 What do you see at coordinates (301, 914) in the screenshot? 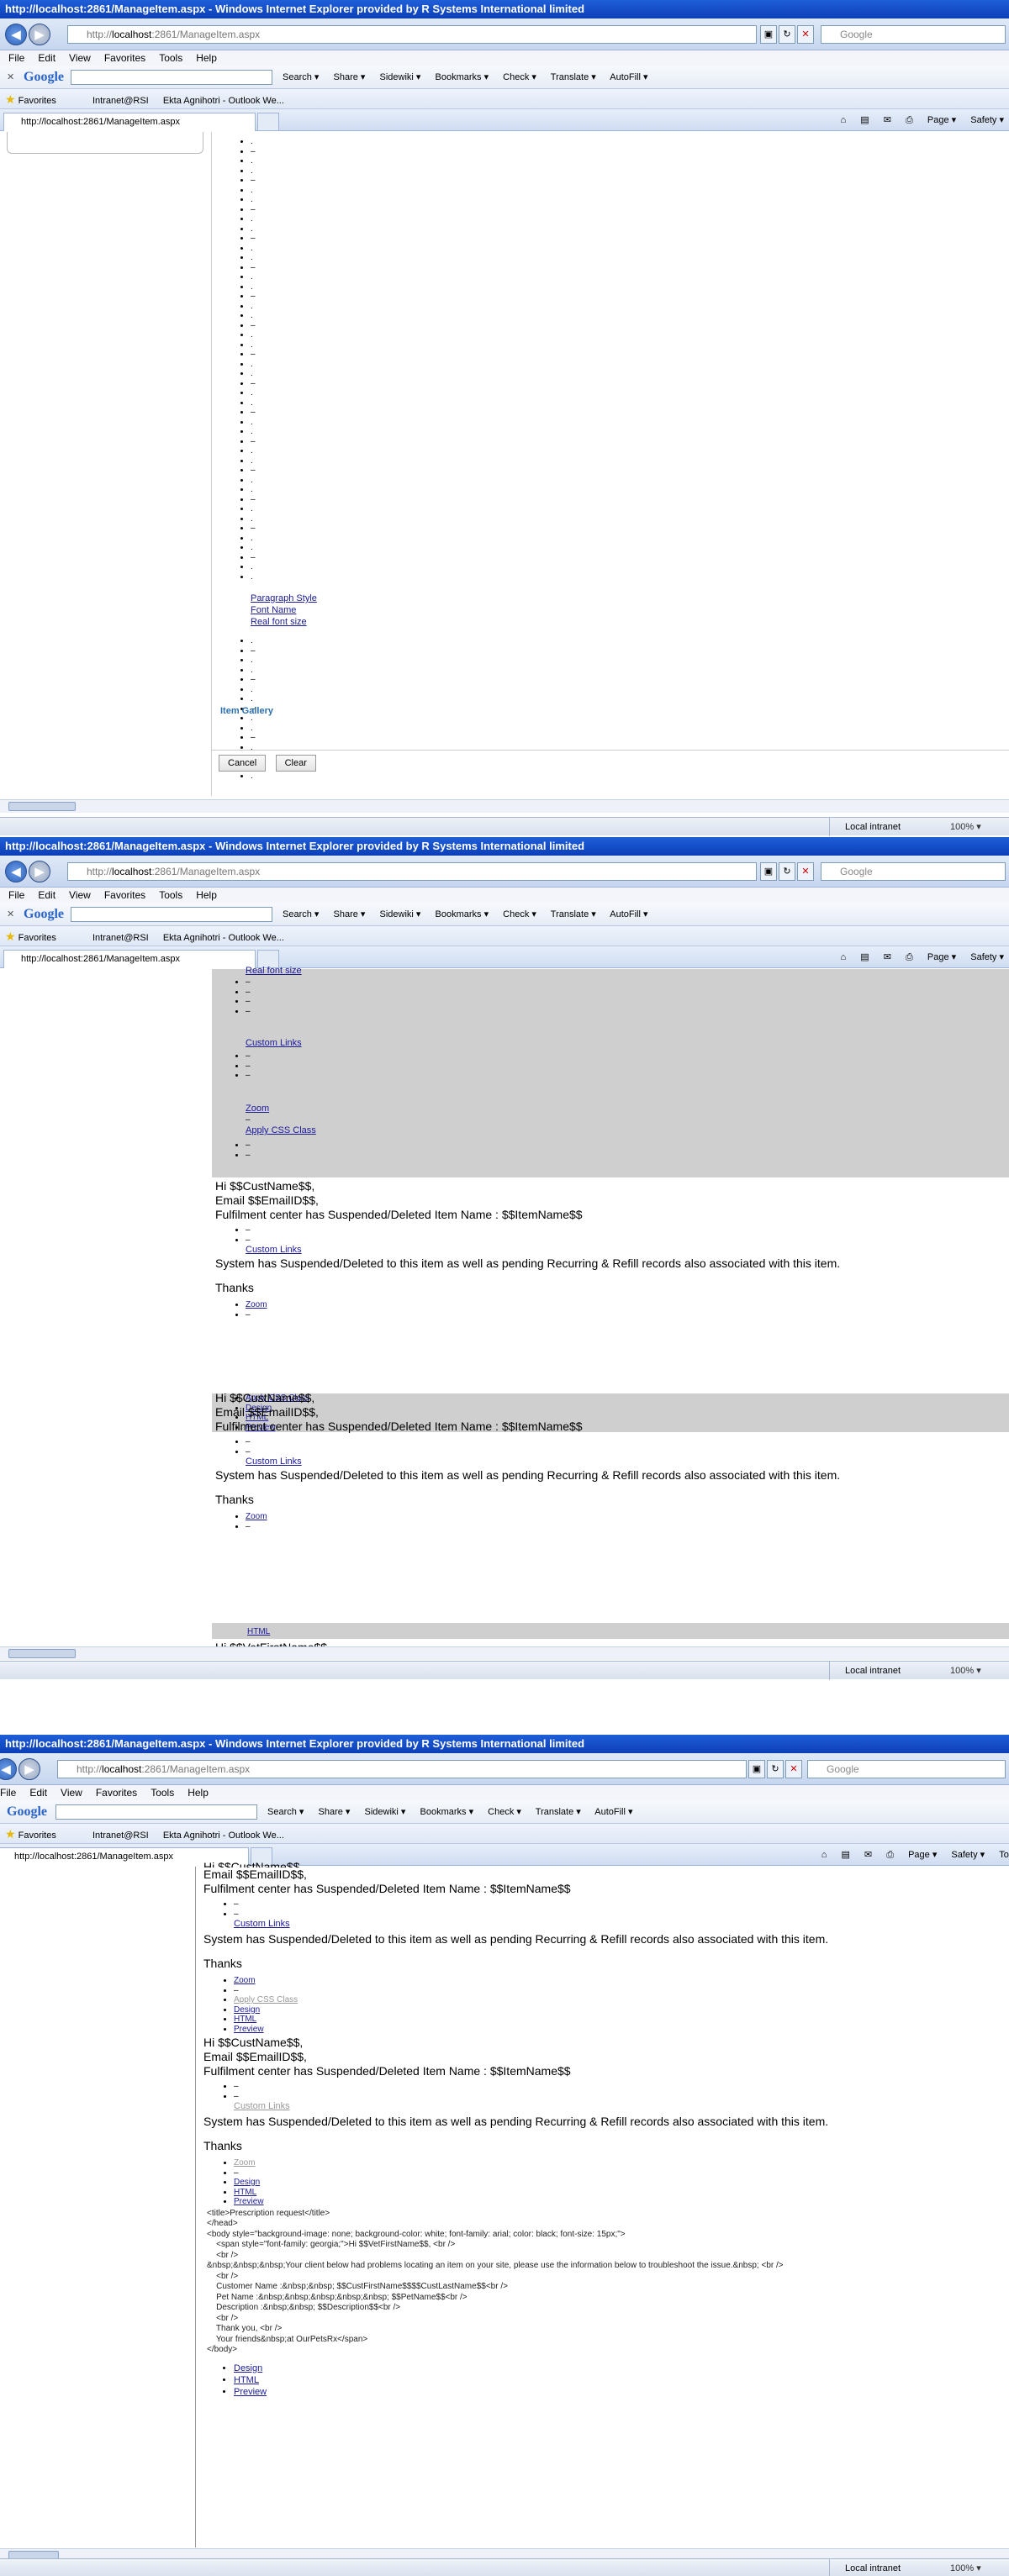
I see `google-search-button: Search ▾` at bounding box center [301, 914].